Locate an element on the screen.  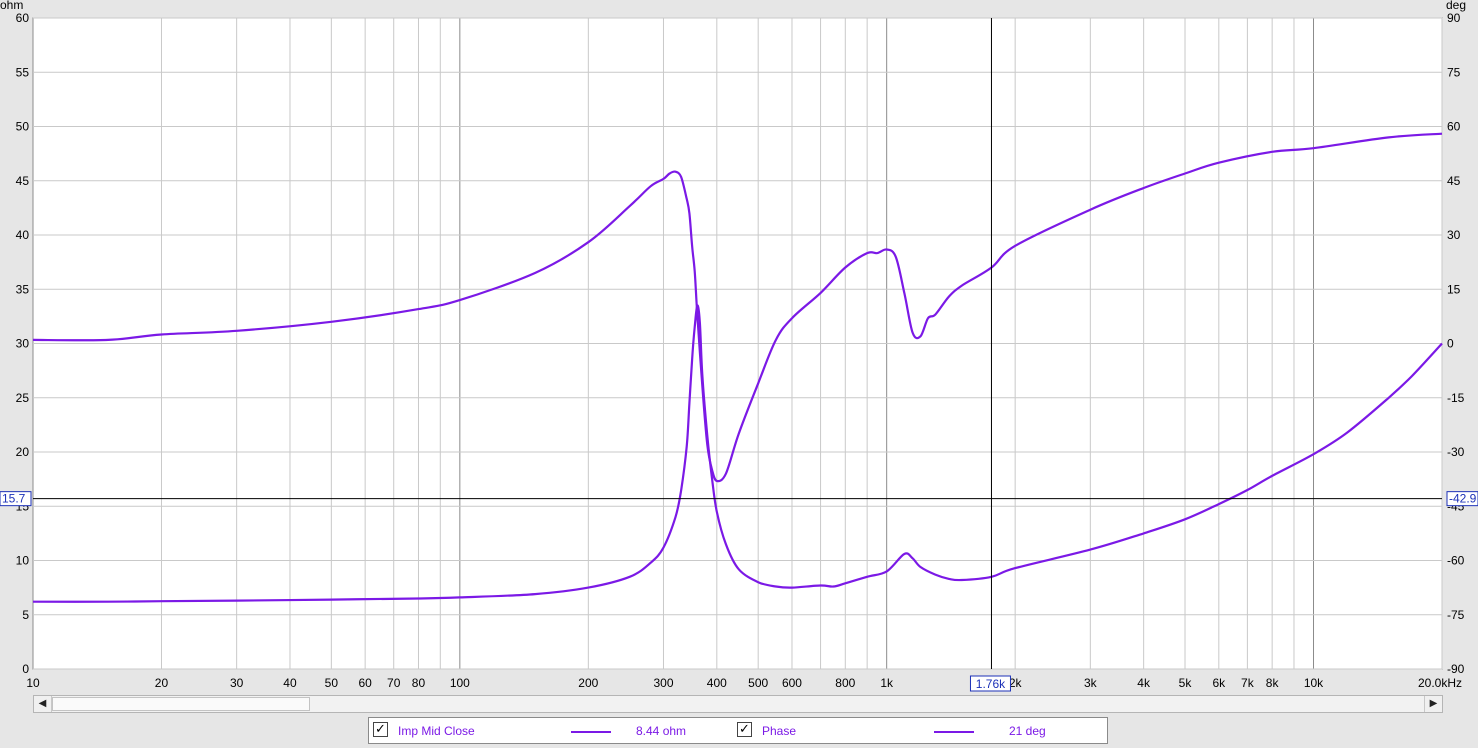
y-right-tick-label: -30 is located at coordinates (1456, 452).